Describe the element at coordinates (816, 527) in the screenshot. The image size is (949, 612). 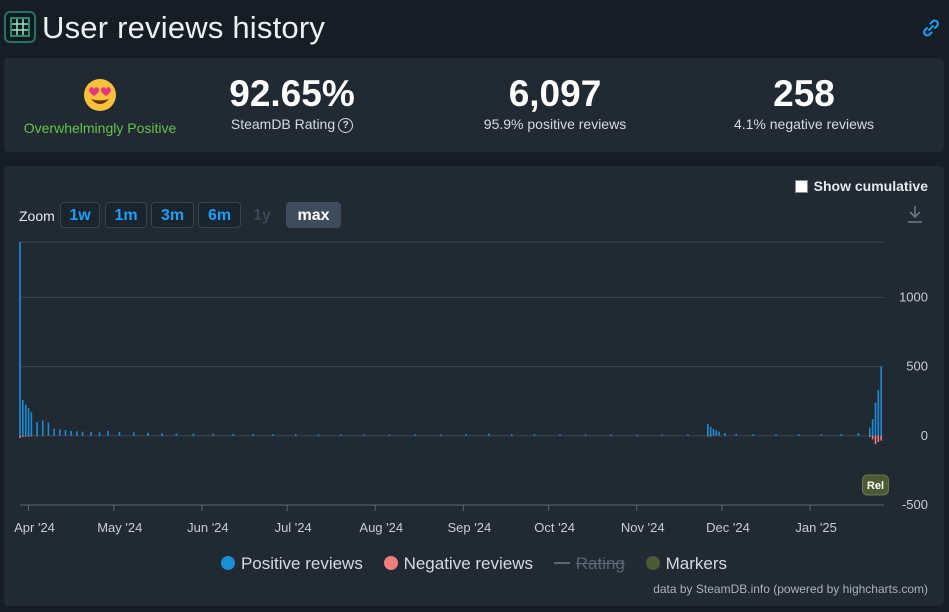
I see `x-tick-label: Jan '25` at that location.